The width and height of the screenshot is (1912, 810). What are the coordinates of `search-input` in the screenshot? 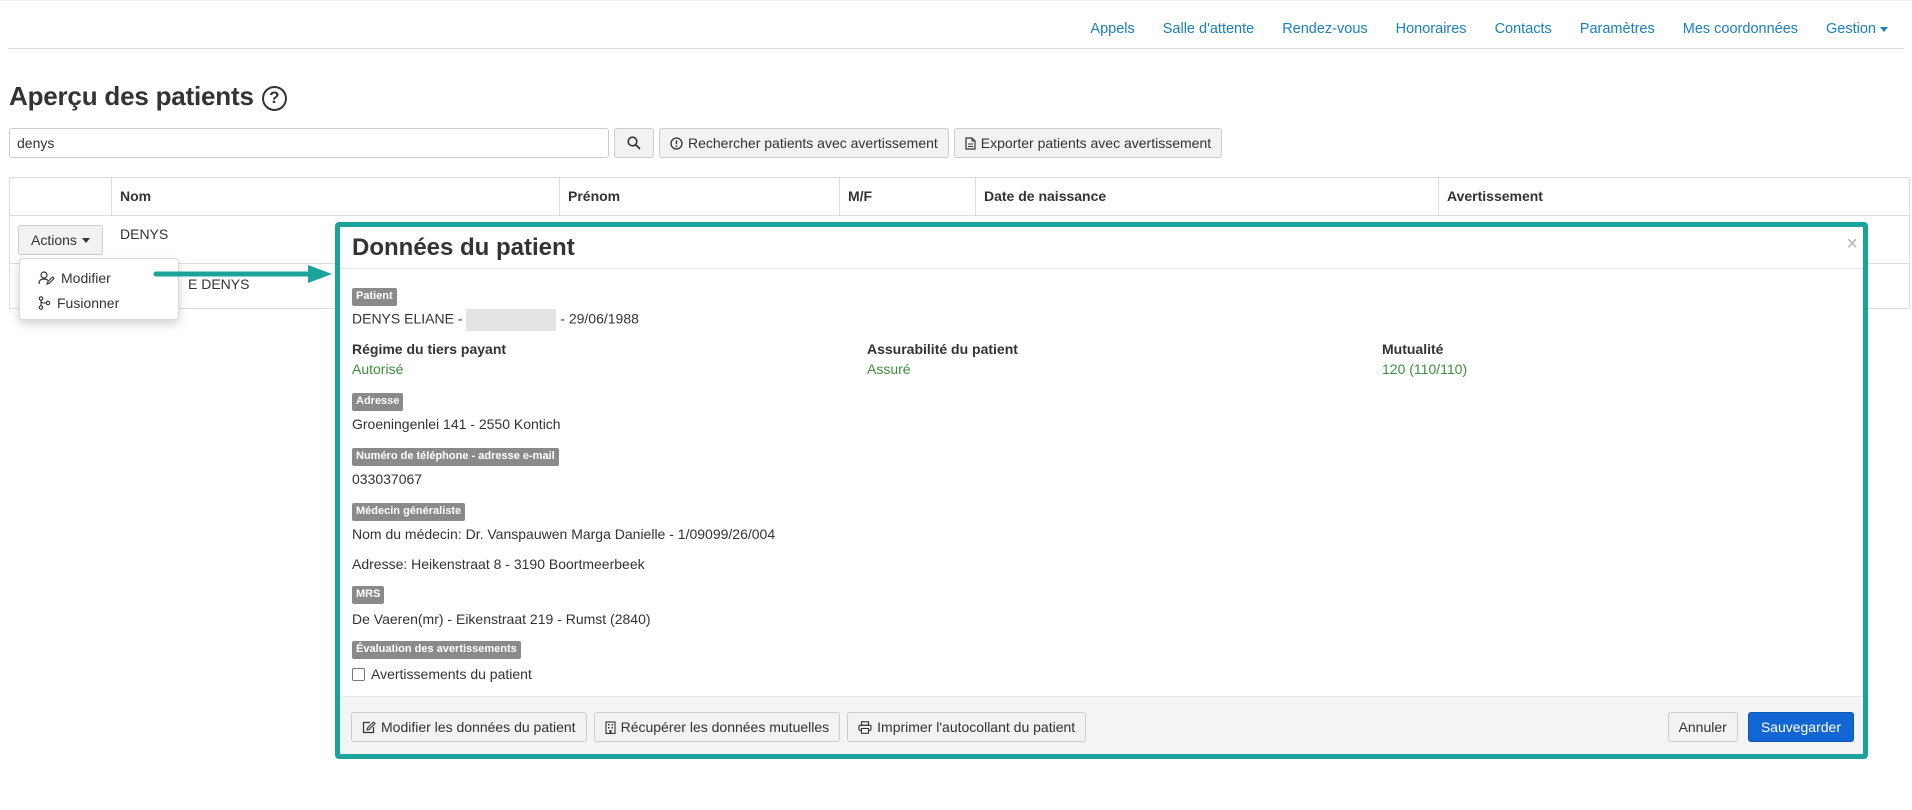 It's located at (309, 143).